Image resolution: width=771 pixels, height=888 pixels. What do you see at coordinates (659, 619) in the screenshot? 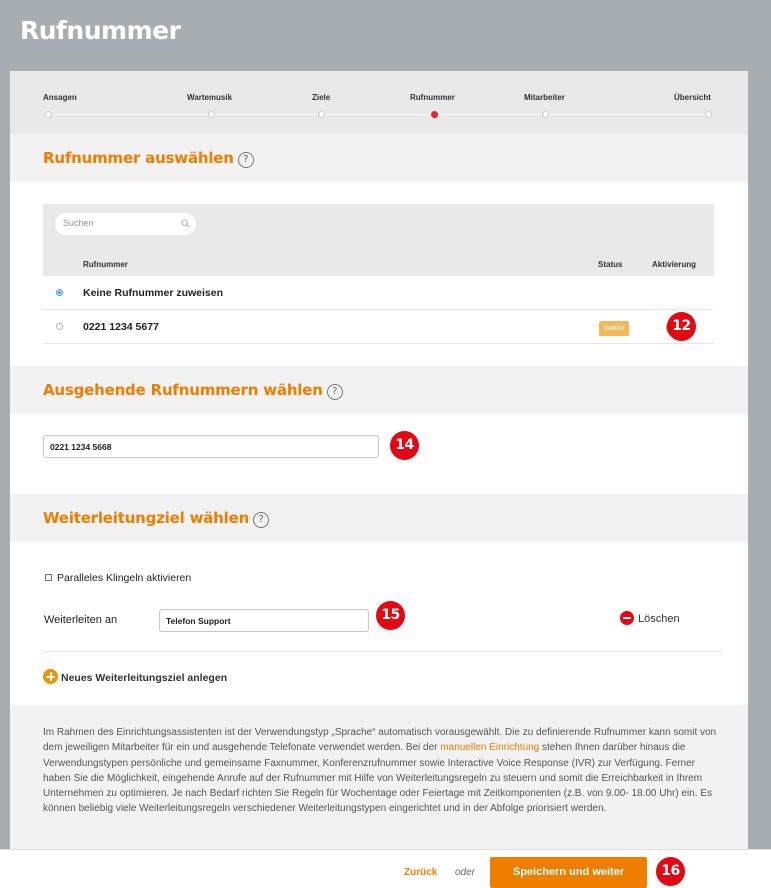
I see `delete-label: Löschen` at bounding box center [659, 619].